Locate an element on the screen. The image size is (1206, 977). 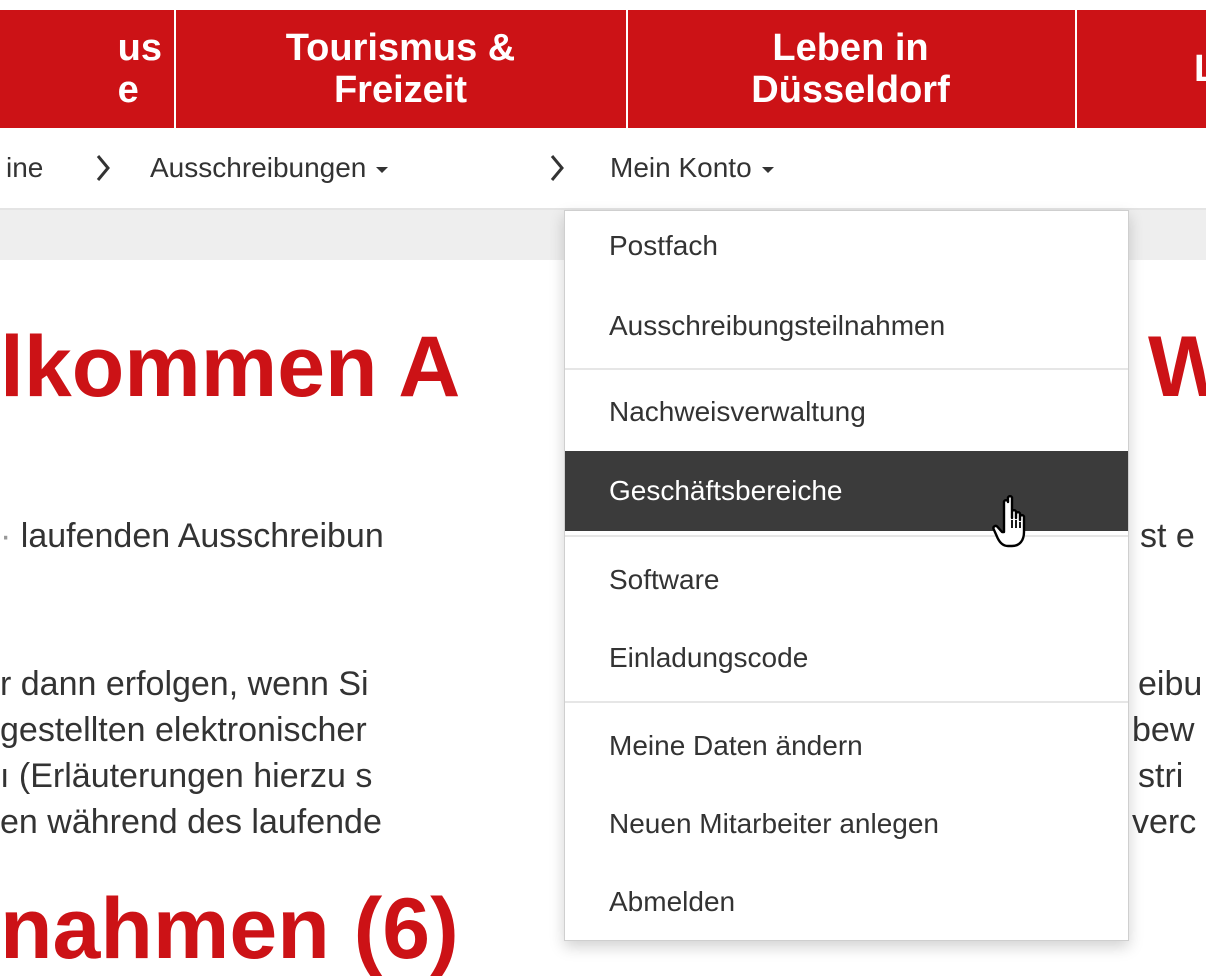
breadcrumb-label: Ausschreibungen is located at coordinates (258, 167).